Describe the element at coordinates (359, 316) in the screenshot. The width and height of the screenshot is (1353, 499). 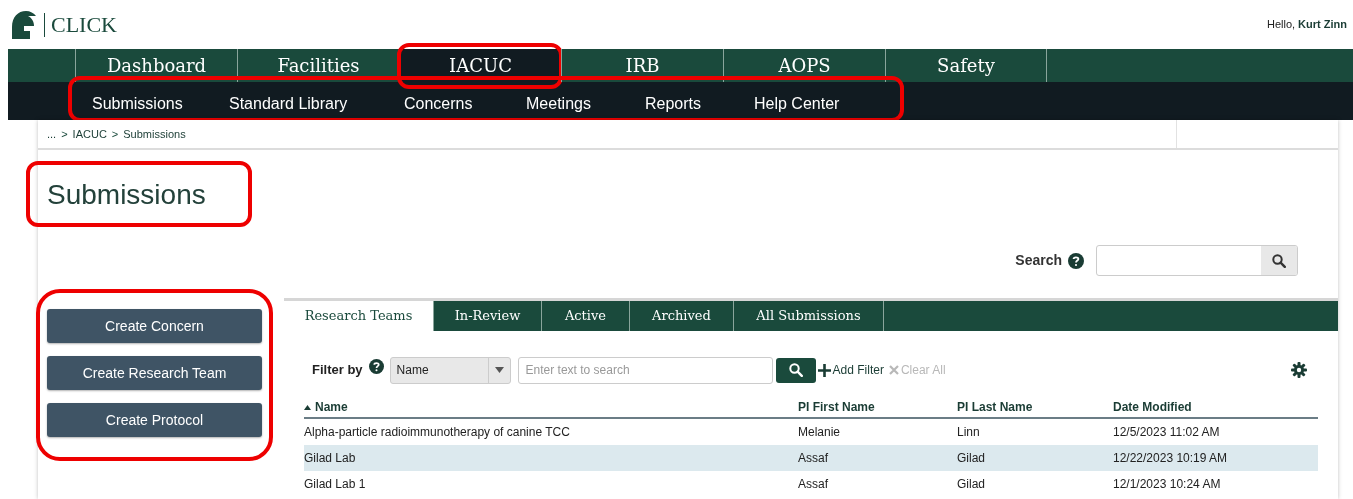
I see `tab: Research Teams` at that location.